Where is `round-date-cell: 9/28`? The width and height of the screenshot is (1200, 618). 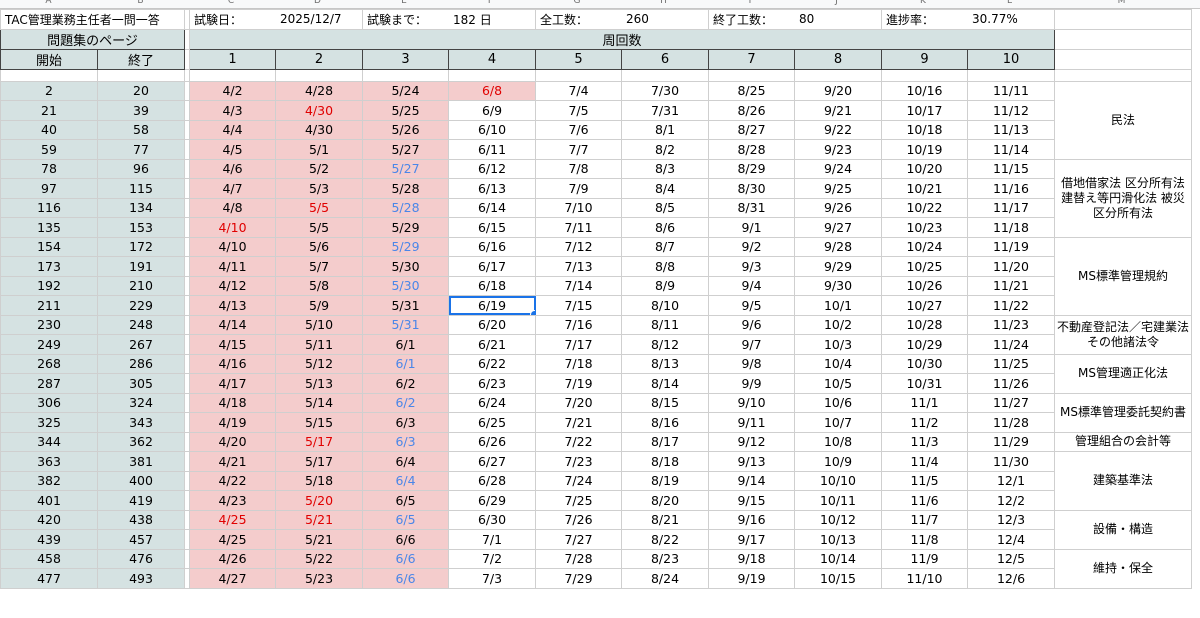 round-date-cell: 9/28 is located at coordinates (838, 246).